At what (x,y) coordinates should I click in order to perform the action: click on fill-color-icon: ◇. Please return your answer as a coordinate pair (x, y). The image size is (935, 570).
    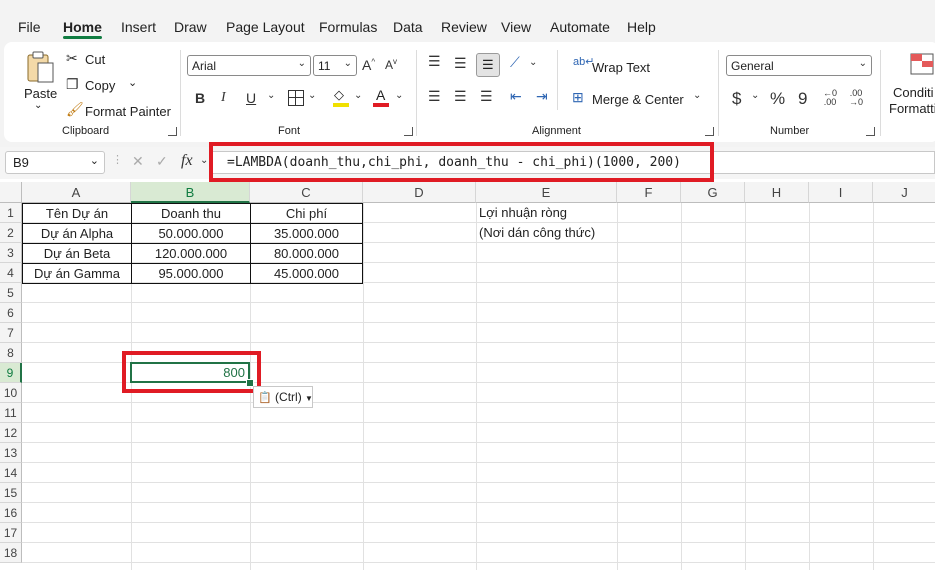
    Looking at the image, I should click on (341, 97).